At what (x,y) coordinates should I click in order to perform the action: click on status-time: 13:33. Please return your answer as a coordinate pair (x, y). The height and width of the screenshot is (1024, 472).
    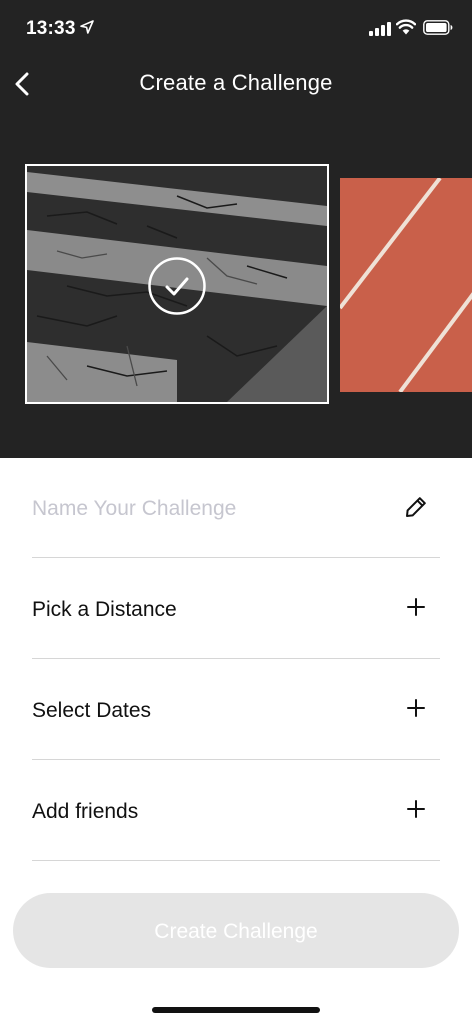
    Looking at the image, I should click on (51, 28).